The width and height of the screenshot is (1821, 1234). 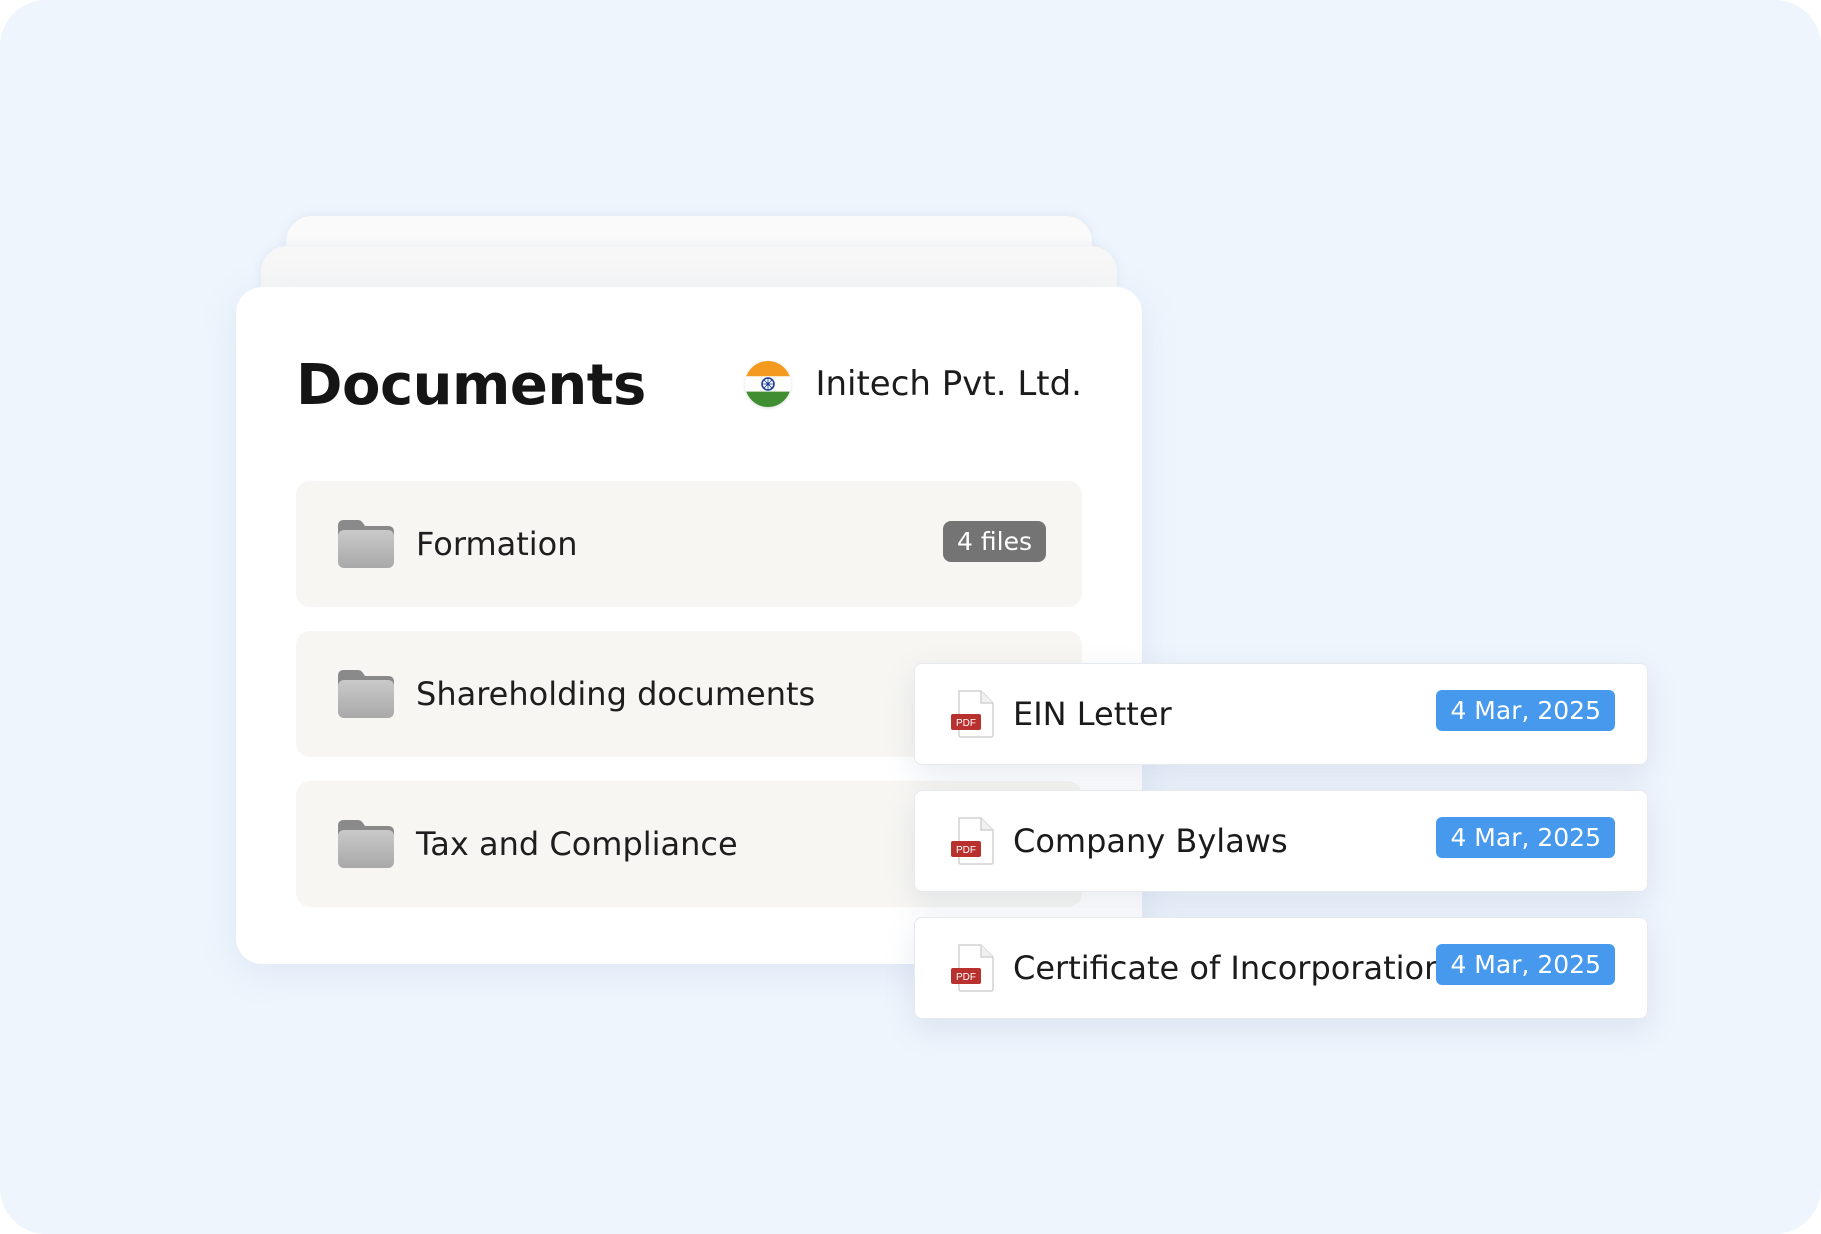 What do you see at coordinates (689, 544) in the screenshot?
I see `folder-row-formation: Formation 4 files` at bounding box center [689, 544].